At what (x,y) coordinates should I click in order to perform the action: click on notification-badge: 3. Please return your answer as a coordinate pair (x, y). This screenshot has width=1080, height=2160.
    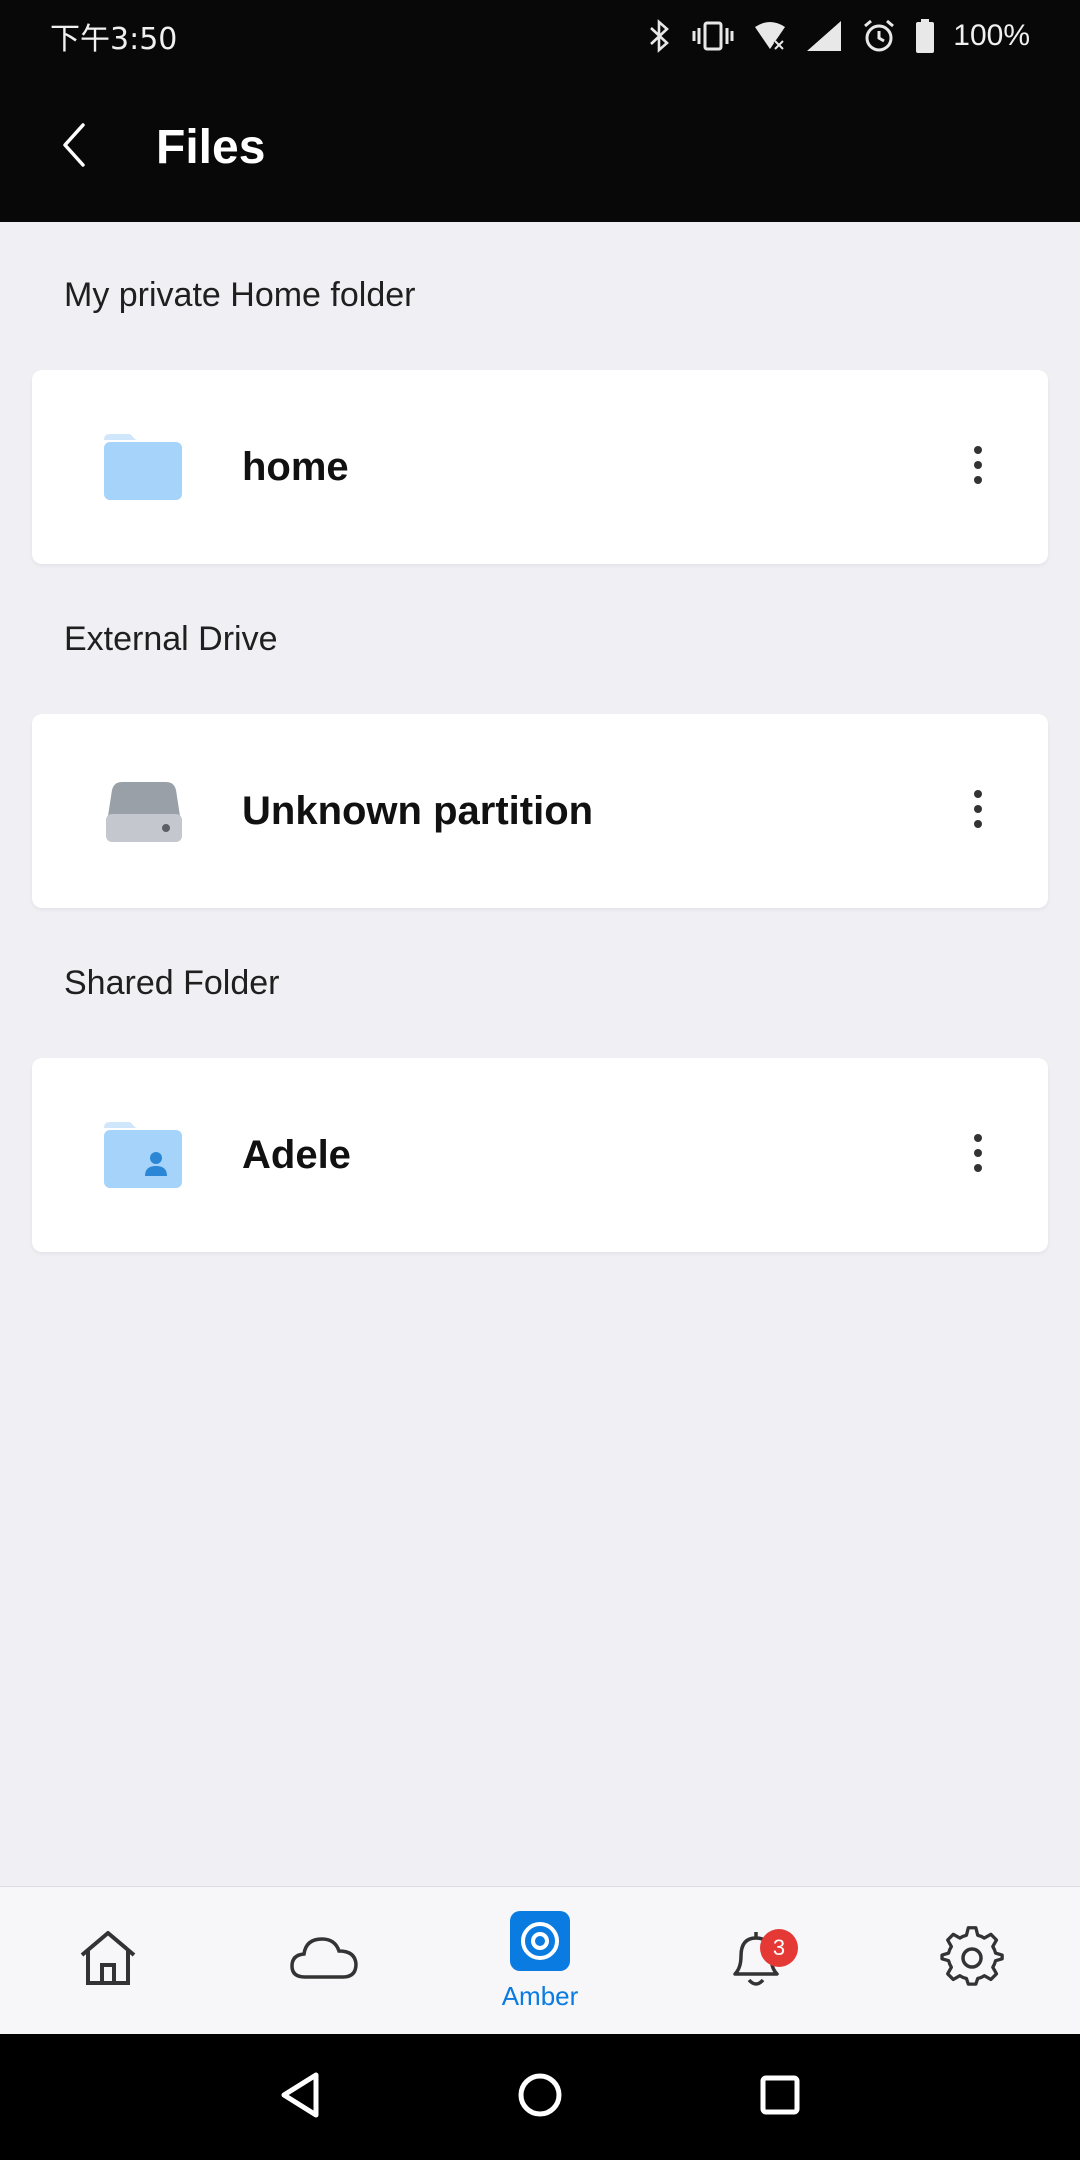
    Looking at the image, I should click on (779, 1947).